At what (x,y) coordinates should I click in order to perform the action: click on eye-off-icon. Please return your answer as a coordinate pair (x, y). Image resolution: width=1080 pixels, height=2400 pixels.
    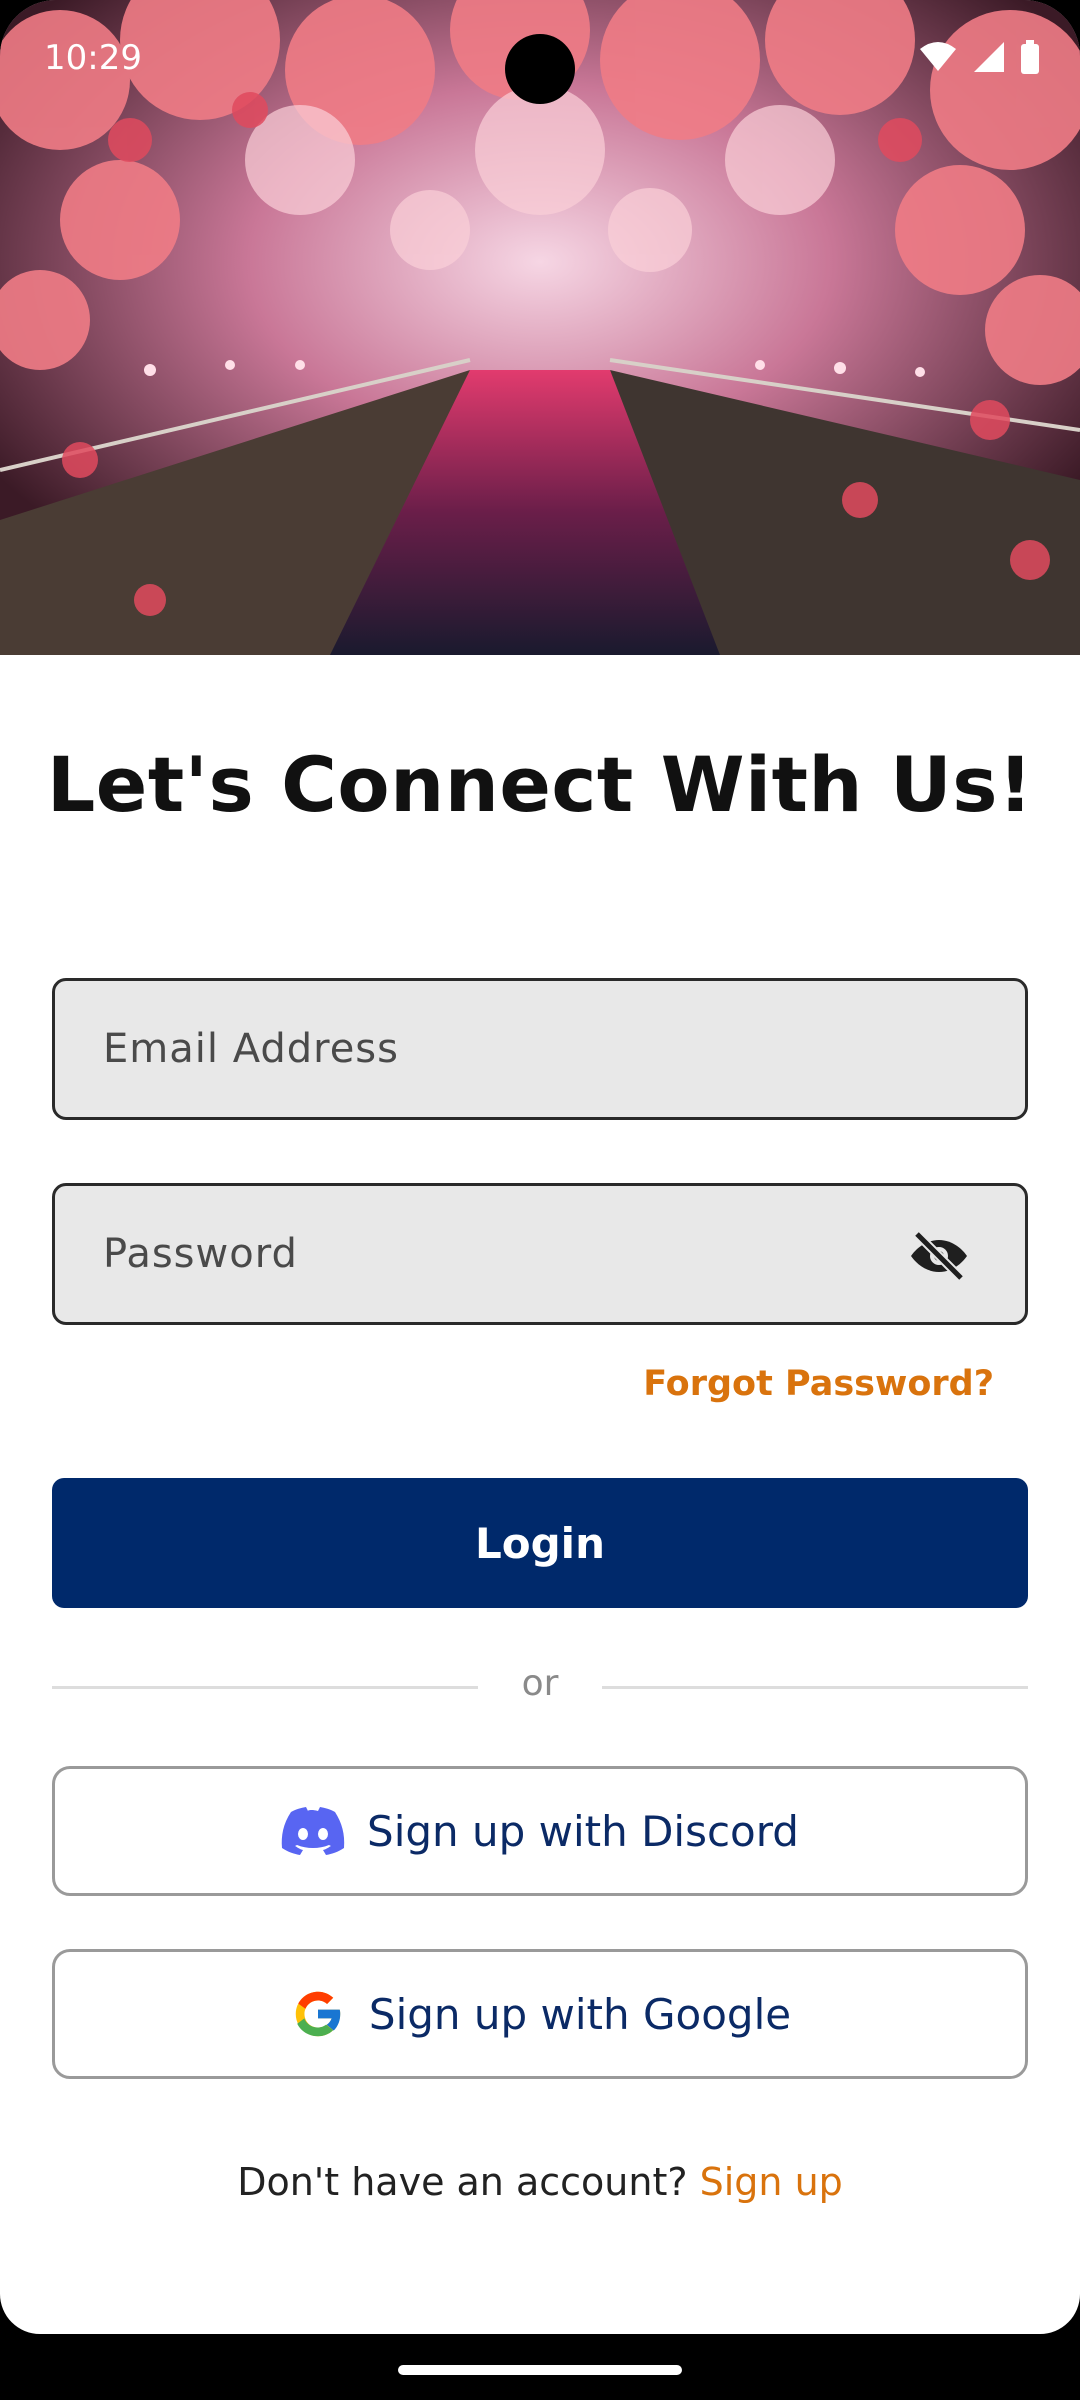
    Looking at the image, I should click on (939, 1256).